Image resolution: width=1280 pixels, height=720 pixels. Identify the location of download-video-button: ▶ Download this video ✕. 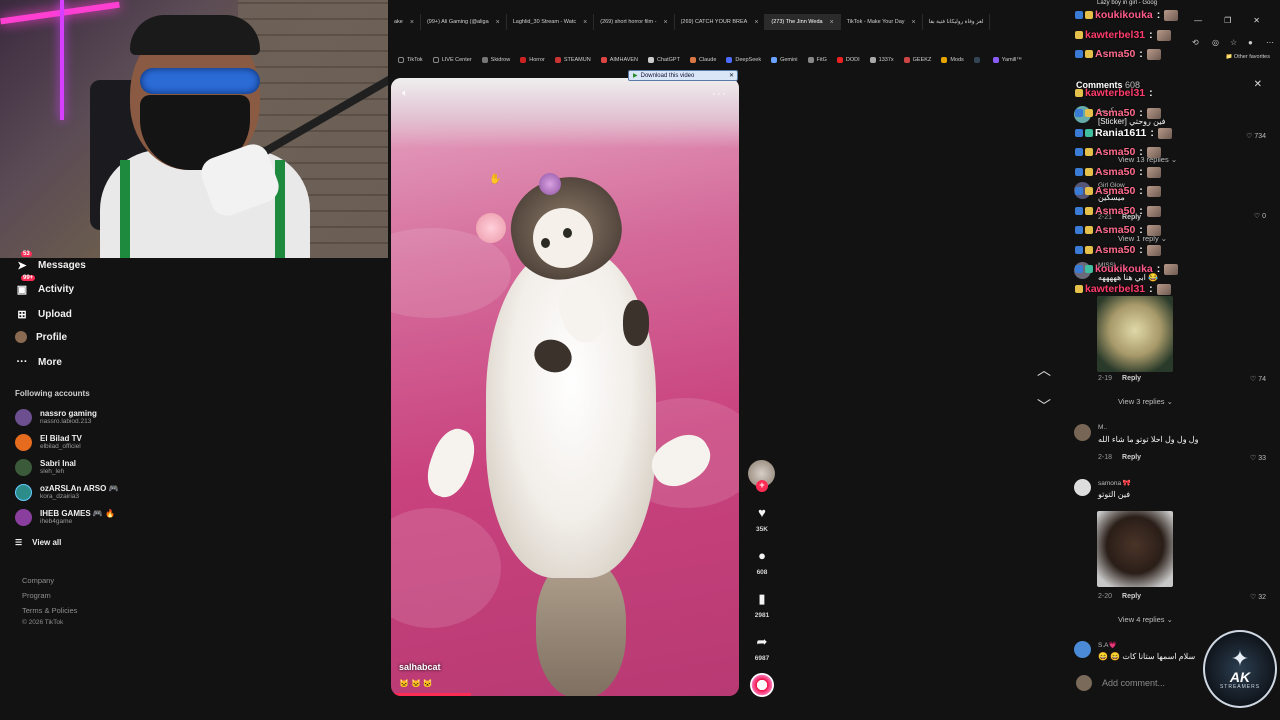
(683, 75).